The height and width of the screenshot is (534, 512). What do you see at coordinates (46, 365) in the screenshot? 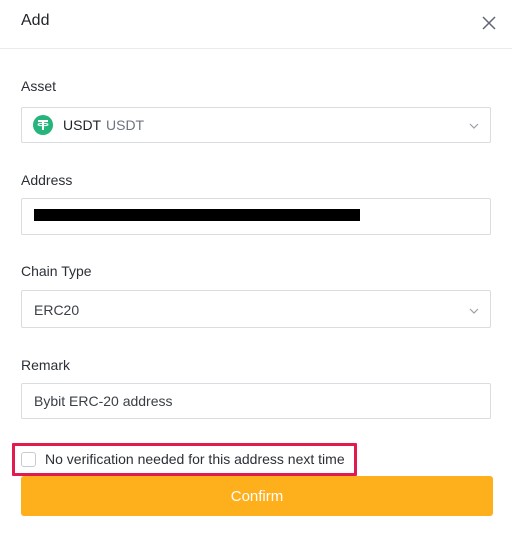
I see `remark-label: Remark` at bounding box center [46, 365].